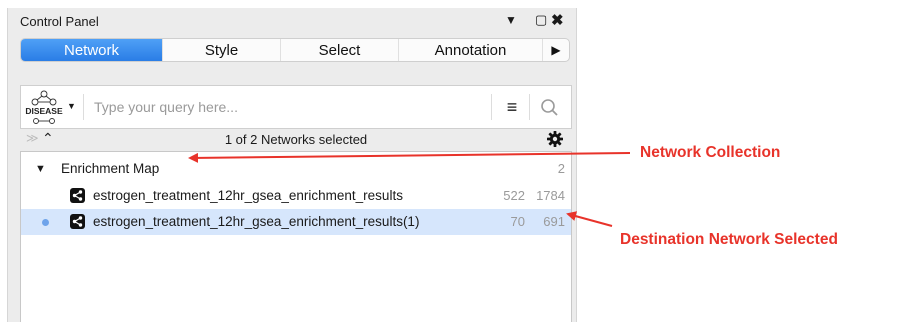  Describe the element at coordinates (557, 20) in the screenshot. I see `close-icon: ✖` at that location.